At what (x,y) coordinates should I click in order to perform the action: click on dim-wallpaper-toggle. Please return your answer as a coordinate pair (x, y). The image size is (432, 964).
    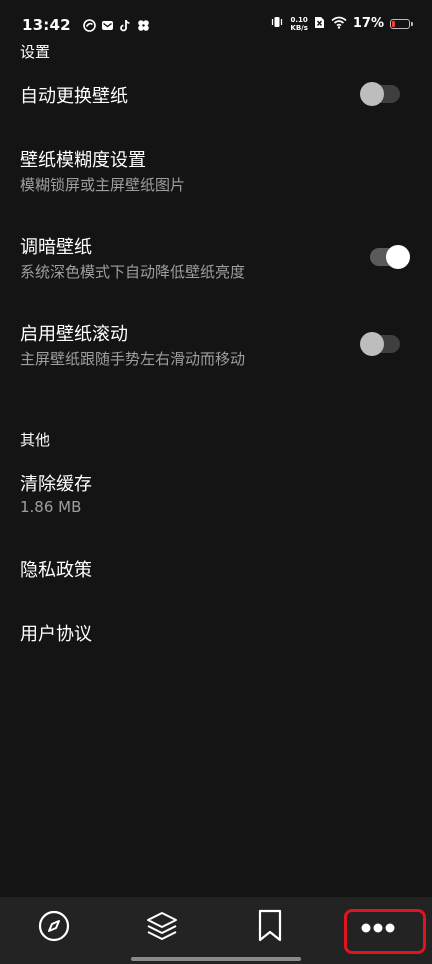
    Looking at the image, I should click on (390, 257).